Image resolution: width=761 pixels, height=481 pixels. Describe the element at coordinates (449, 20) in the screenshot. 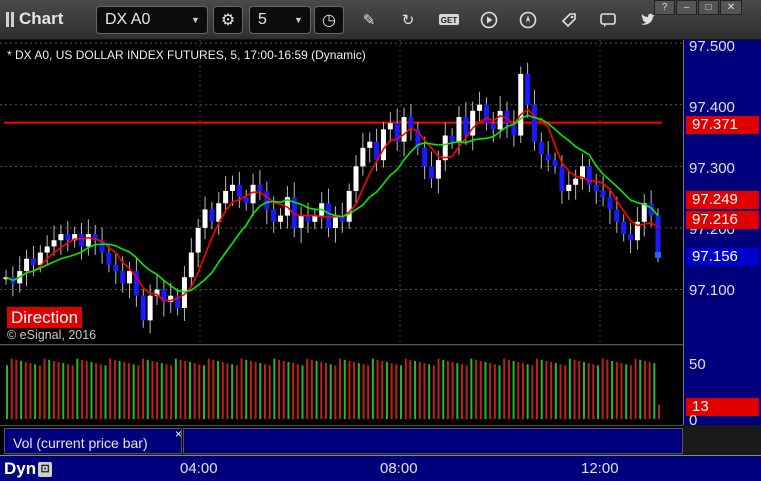

I see `get-icon: GET` at that location.